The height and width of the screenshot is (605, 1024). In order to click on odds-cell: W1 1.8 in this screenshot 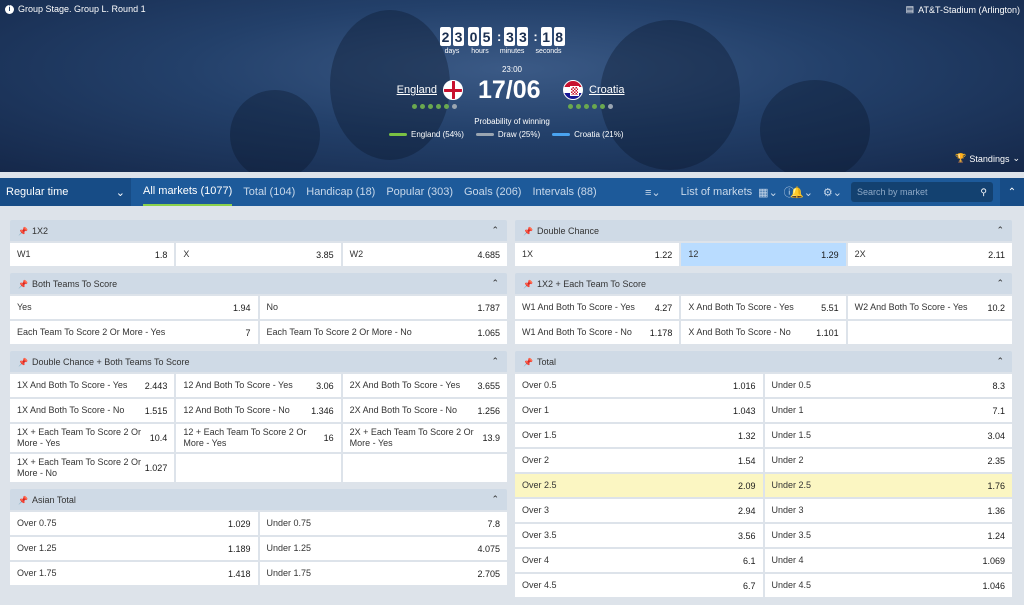, I will do `click(92, 254)`.